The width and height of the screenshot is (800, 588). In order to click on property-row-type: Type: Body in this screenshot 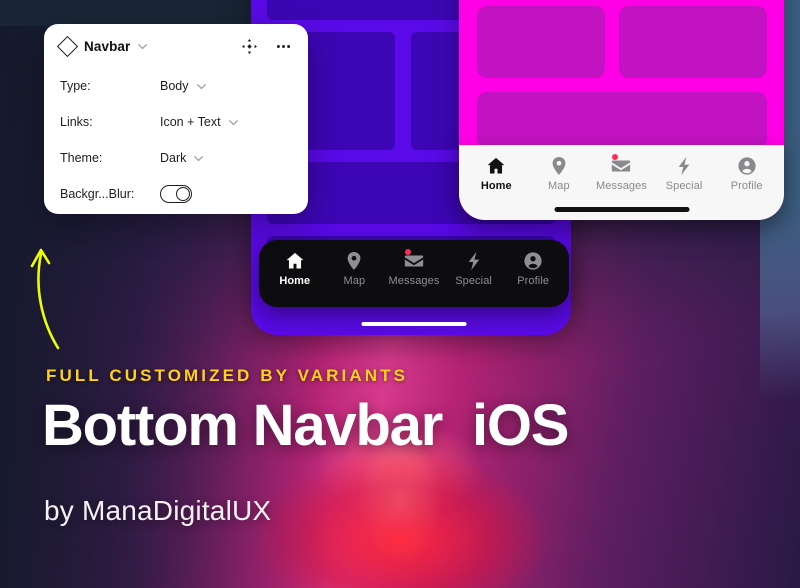, I will do `click(176, 86)`.